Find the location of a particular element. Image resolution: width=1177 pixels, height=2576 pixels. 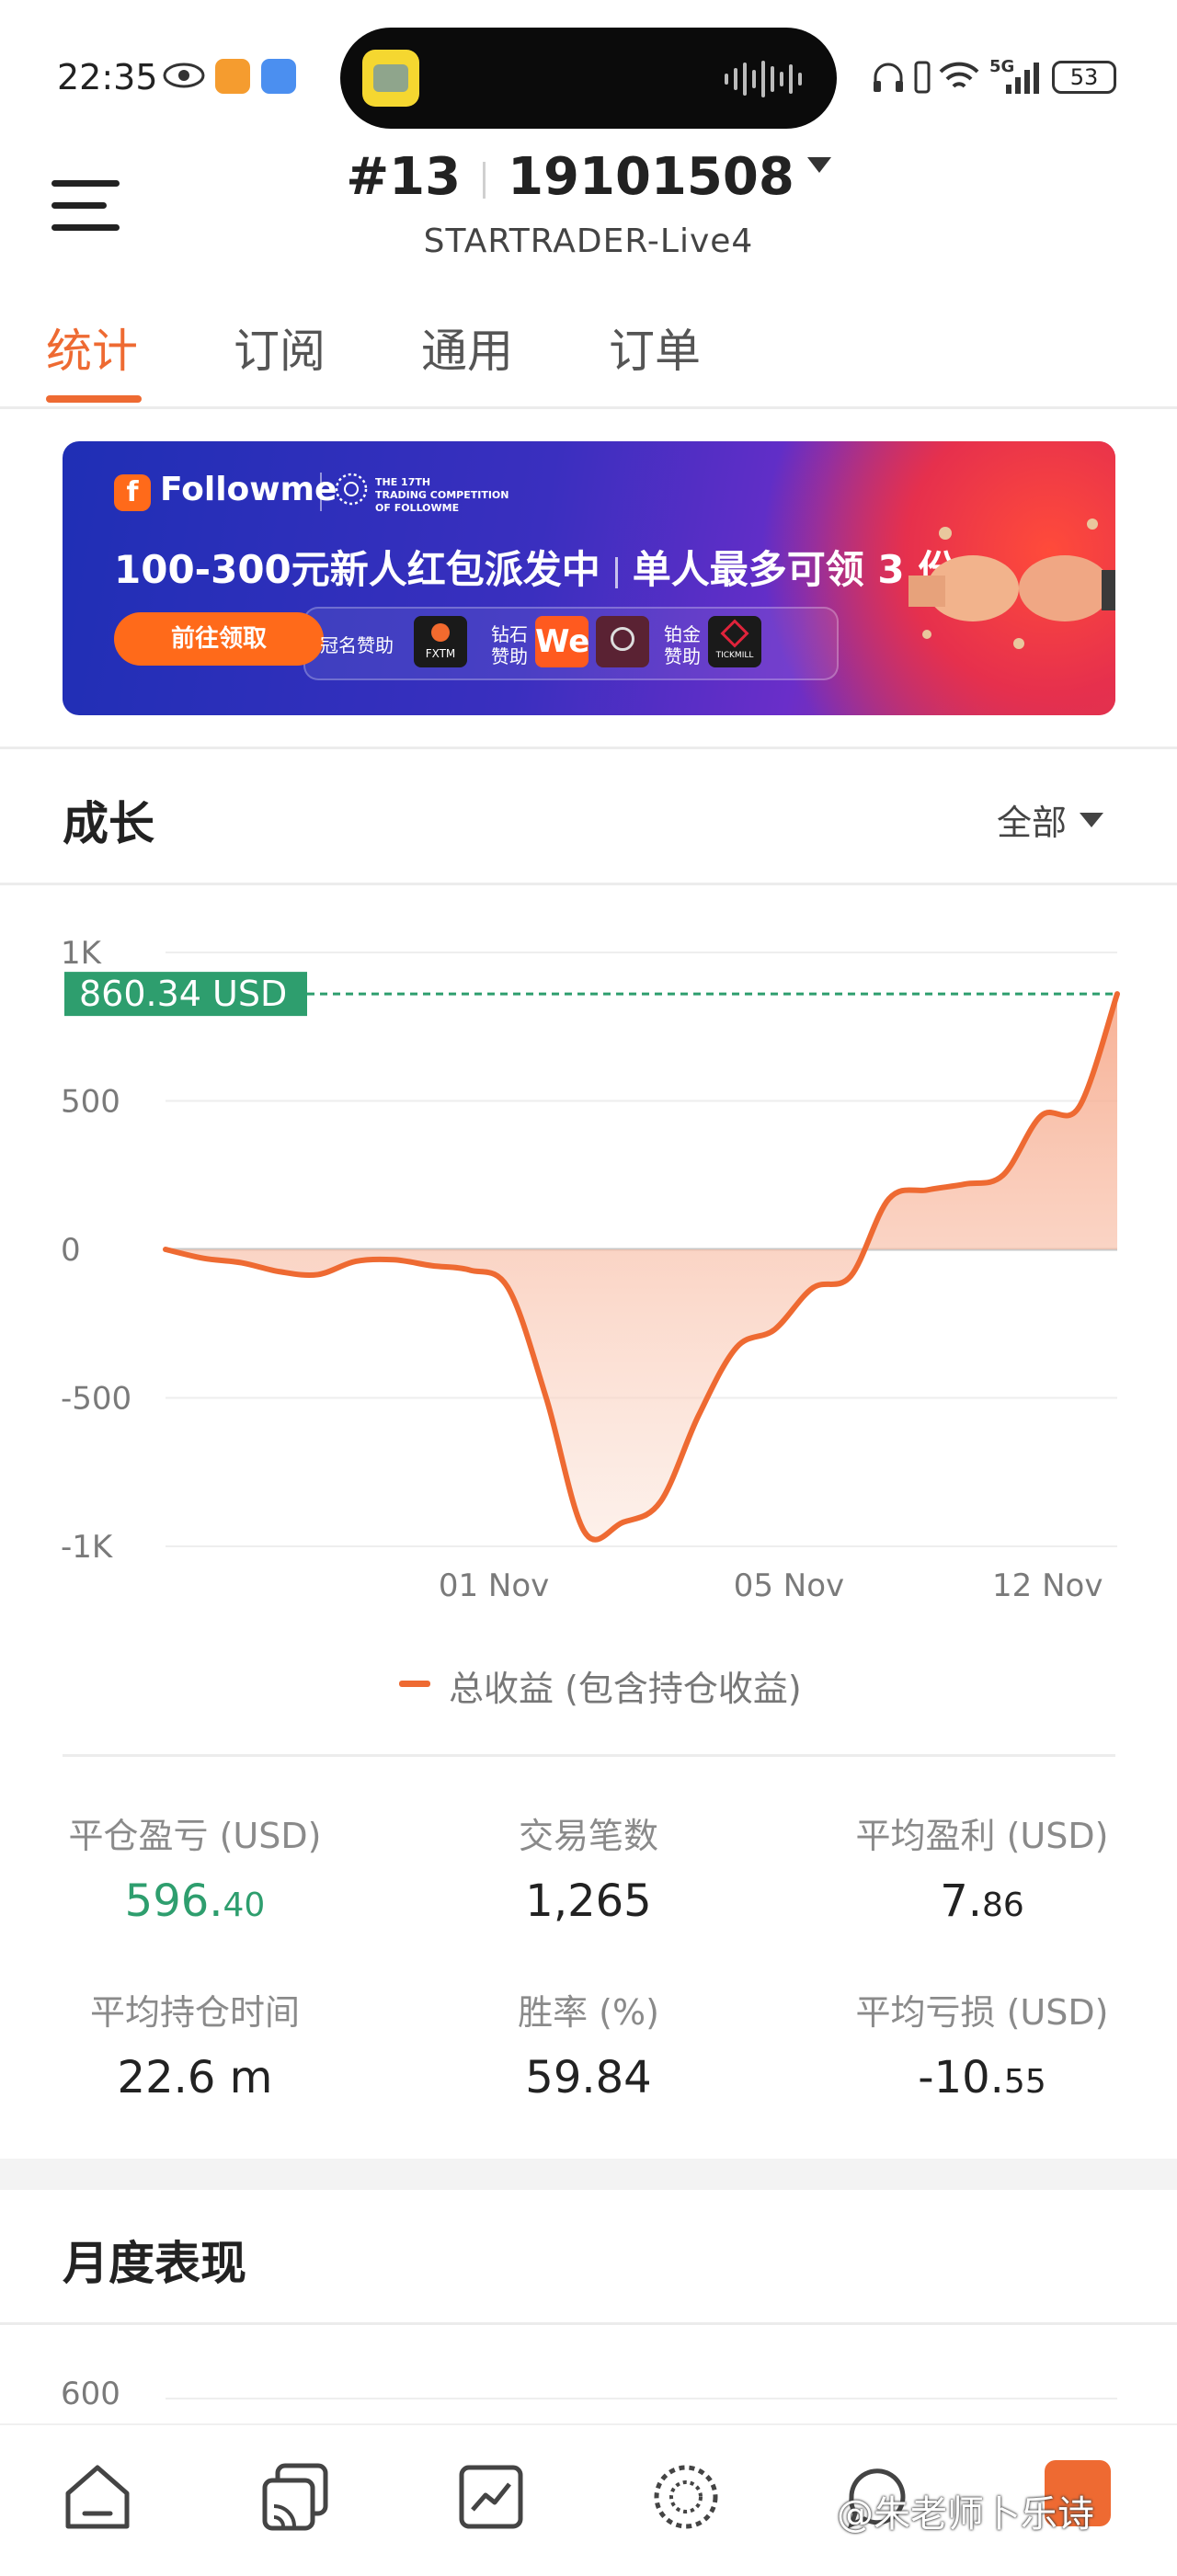

sponsor-label-l1: 钻石 is located at coordinates (510, 634).